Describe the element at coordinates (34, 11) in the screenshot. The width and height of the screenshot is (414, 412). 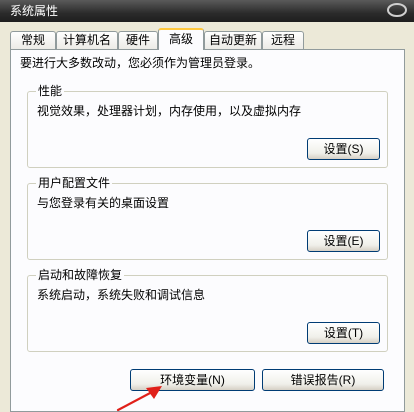
I see `window-title: 系统属性` at that location.